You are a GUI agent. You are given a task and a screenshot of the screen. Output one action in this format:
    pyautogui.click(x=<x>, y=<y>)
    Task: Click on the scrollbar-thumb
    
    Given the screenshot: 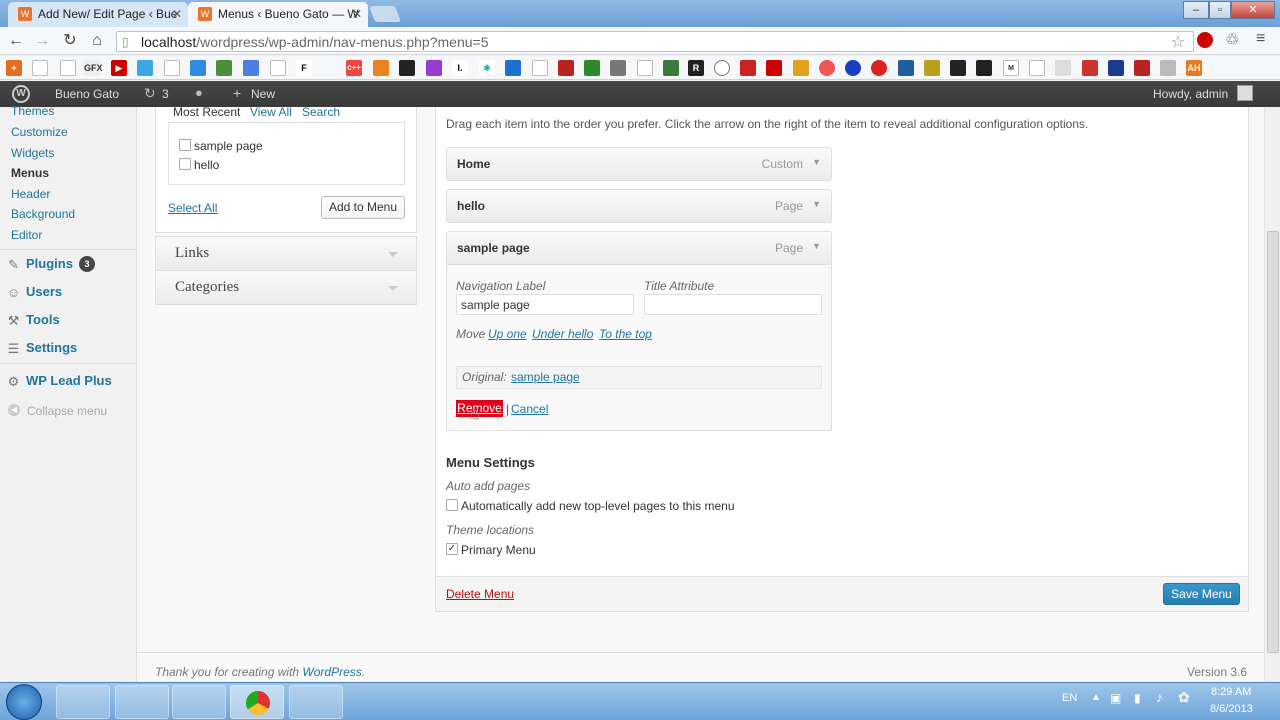 What is the action you would take?
    pyautogui.click(x=1273, y=442)
    